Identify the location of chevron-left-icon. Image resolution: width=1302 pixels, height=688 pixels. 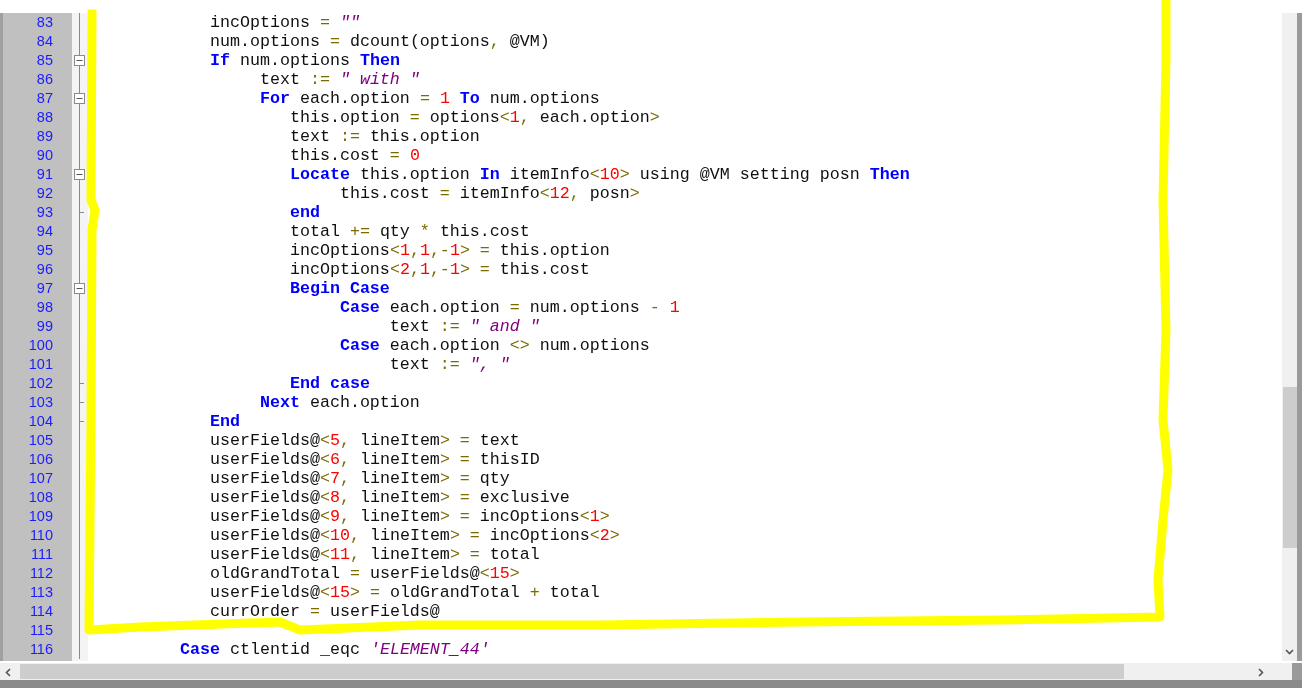
(8, 672).